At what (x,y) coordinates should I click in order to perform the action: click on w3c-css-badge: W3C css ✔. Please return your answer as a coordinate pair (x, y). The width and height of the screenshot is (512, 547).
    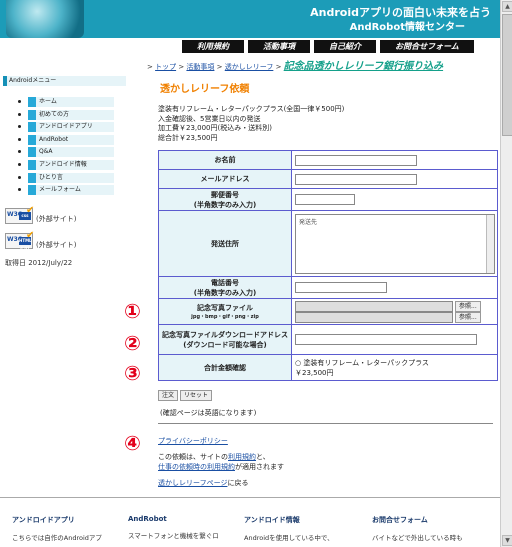
    Looking at the image, I should click on (19, 214).